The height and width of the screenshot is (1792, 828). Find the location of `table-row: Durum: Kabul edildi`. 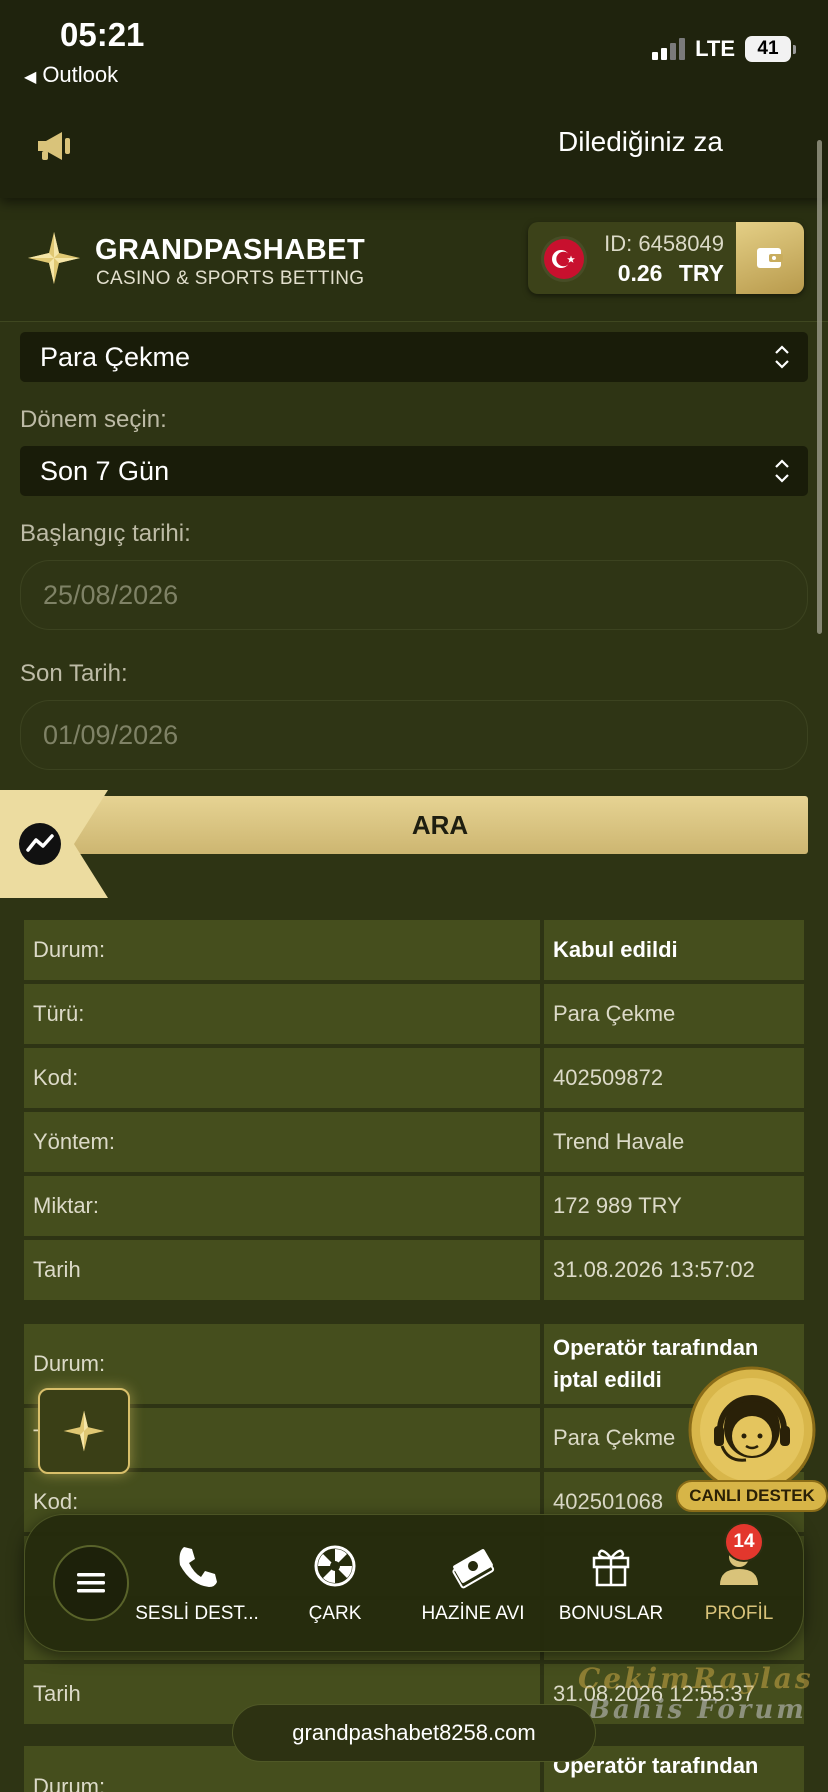

table-row: Durum: Kabul edildi is located at coordinates (414, 950).